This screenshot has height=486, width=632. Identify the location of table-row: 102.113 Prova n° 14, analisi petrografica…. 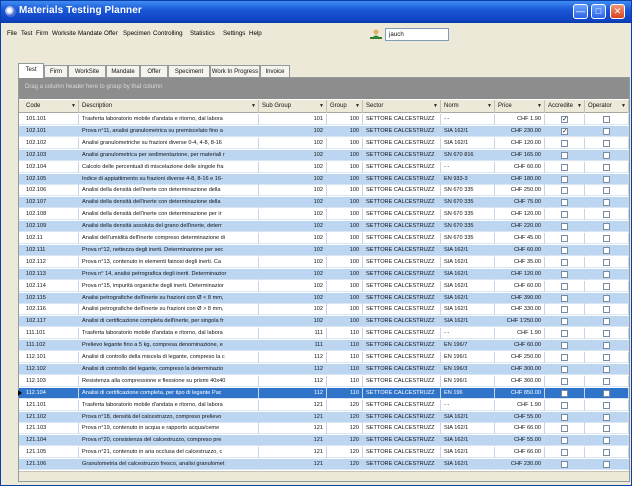
(324, 274).